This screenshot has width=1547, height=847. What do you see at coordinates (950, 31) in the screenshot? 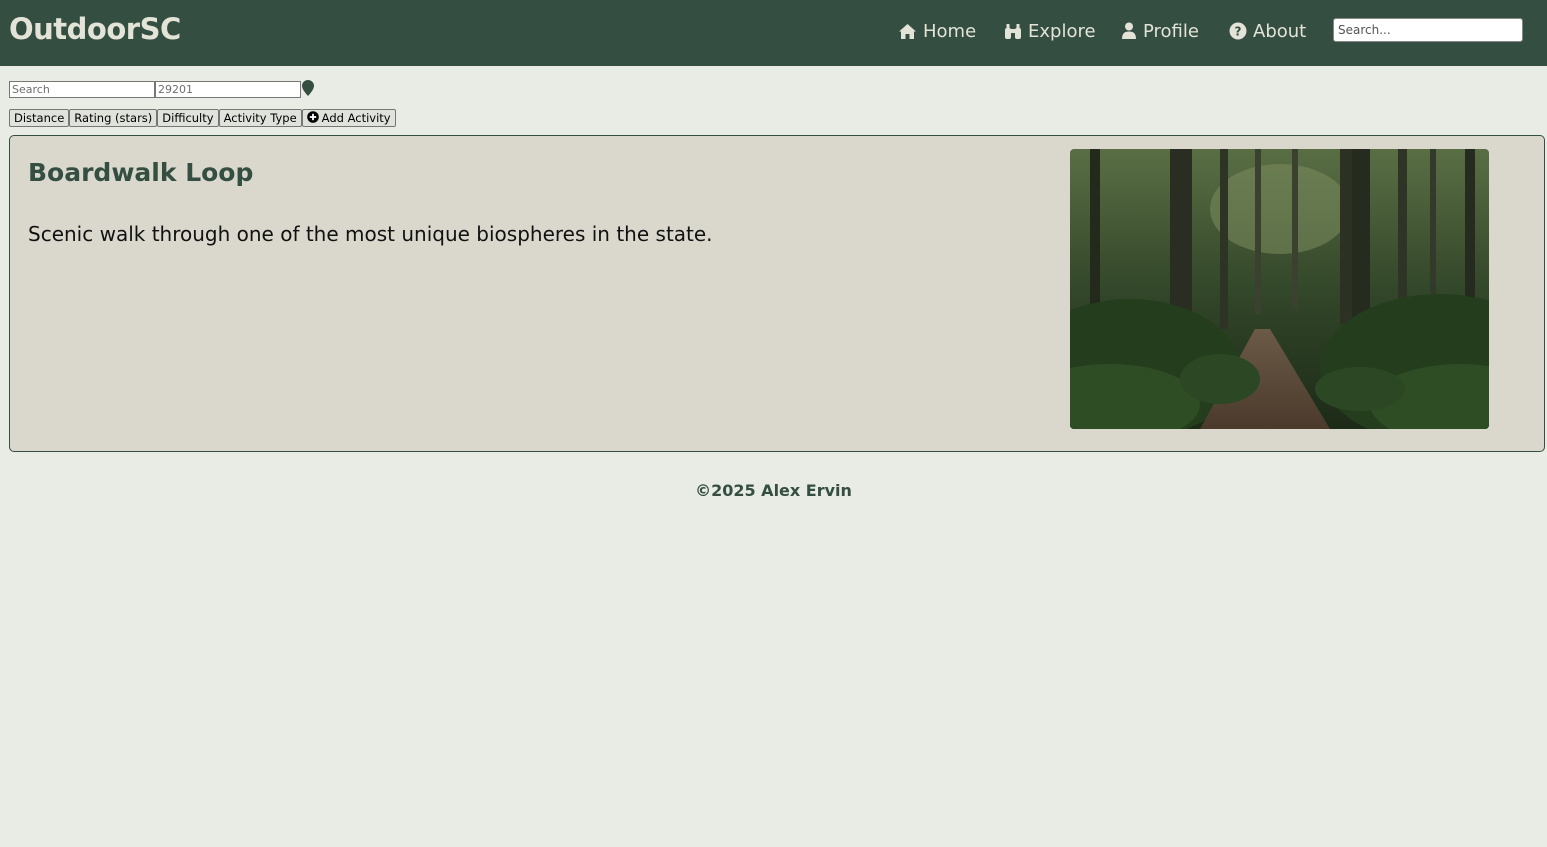
I see `nav-home-label: Home` at bounding box center [950, 31].